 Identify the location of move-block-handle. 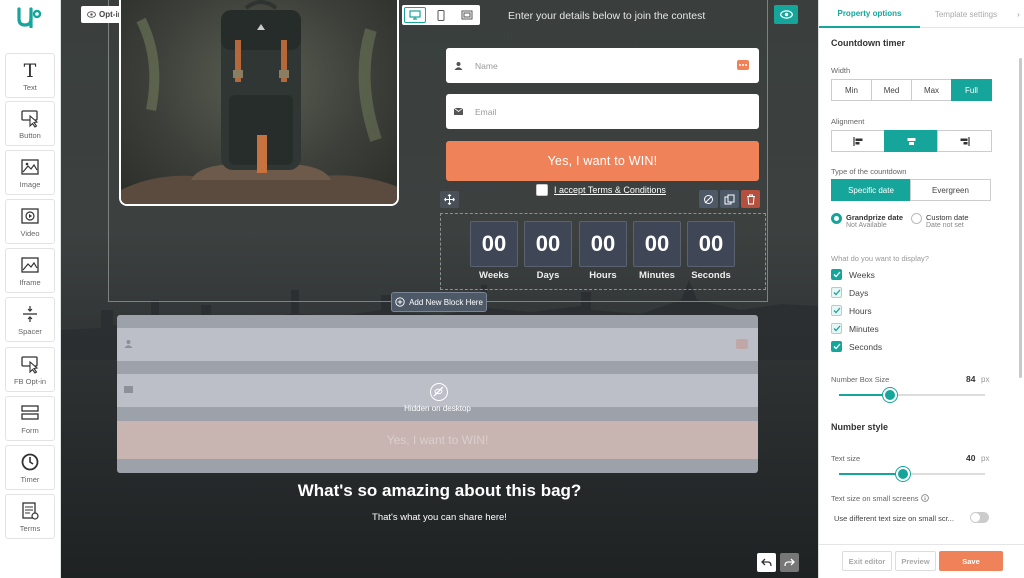
(449, 199).